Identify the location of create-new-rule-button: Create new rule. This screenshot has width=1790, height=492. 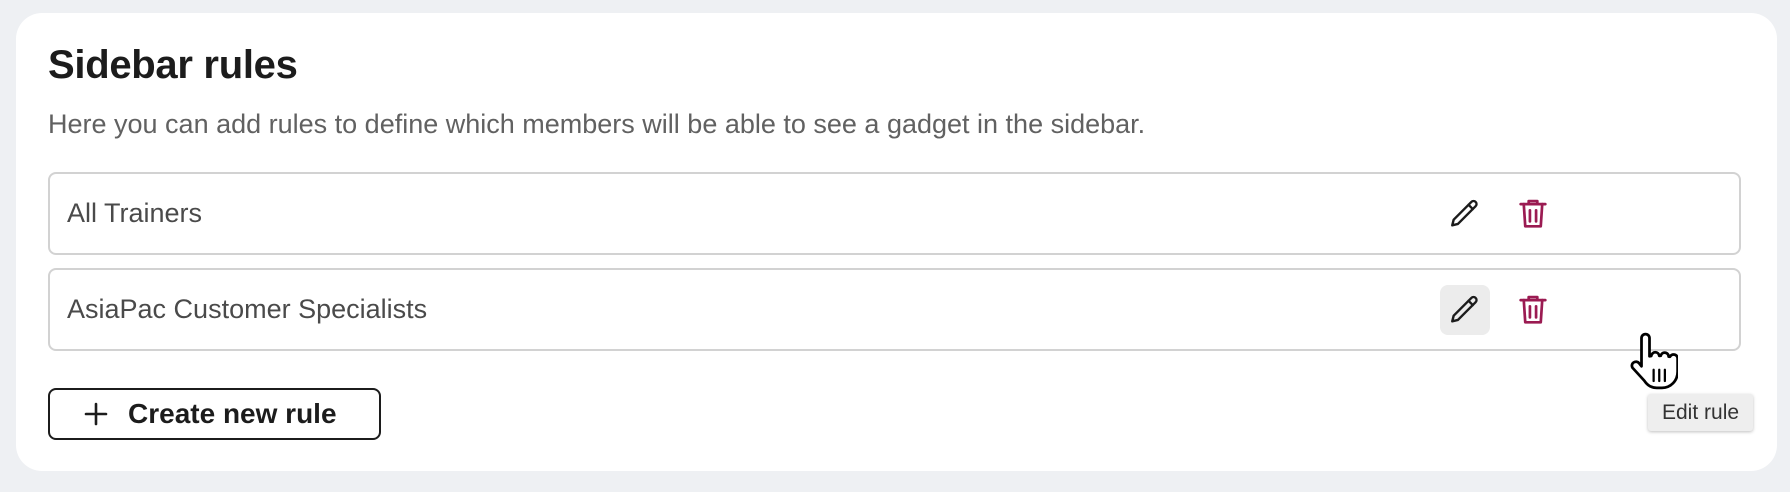
(214, 414).